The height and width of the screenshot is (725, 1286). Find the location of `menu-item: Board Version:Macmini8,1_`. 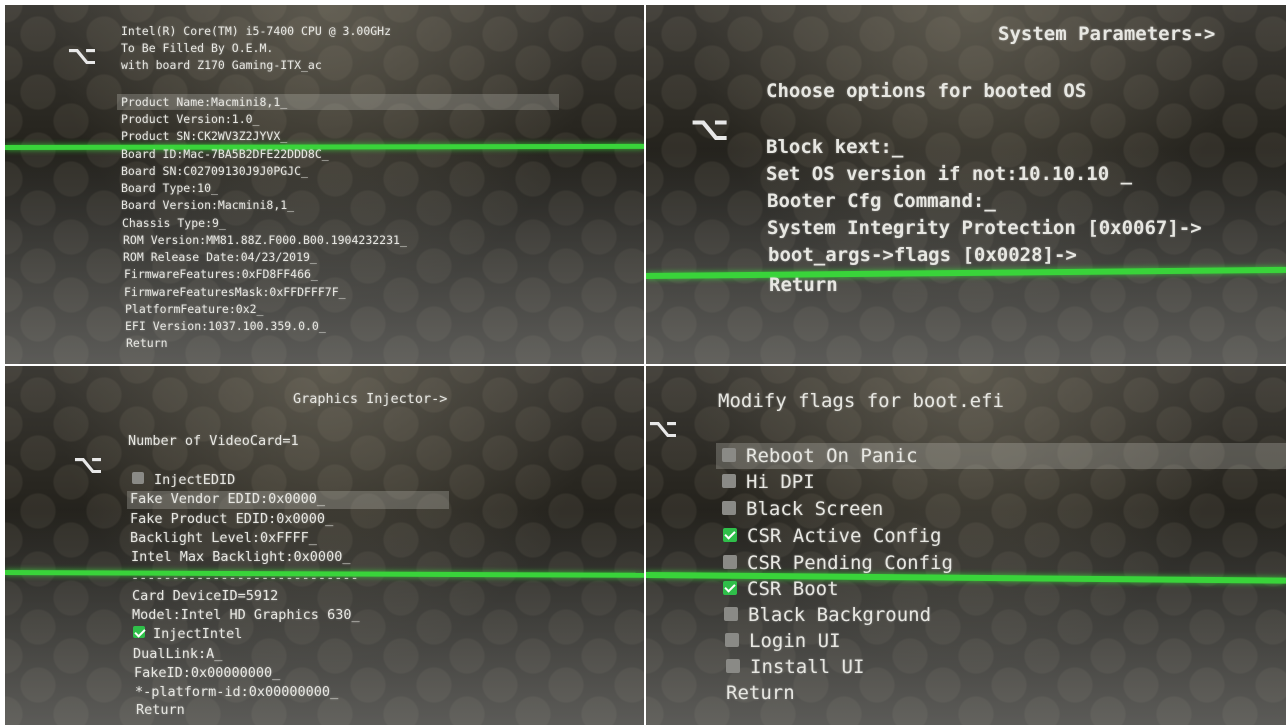

menu-item: Board Version:Macmini8,1_ is located at coordinates (207, 205).